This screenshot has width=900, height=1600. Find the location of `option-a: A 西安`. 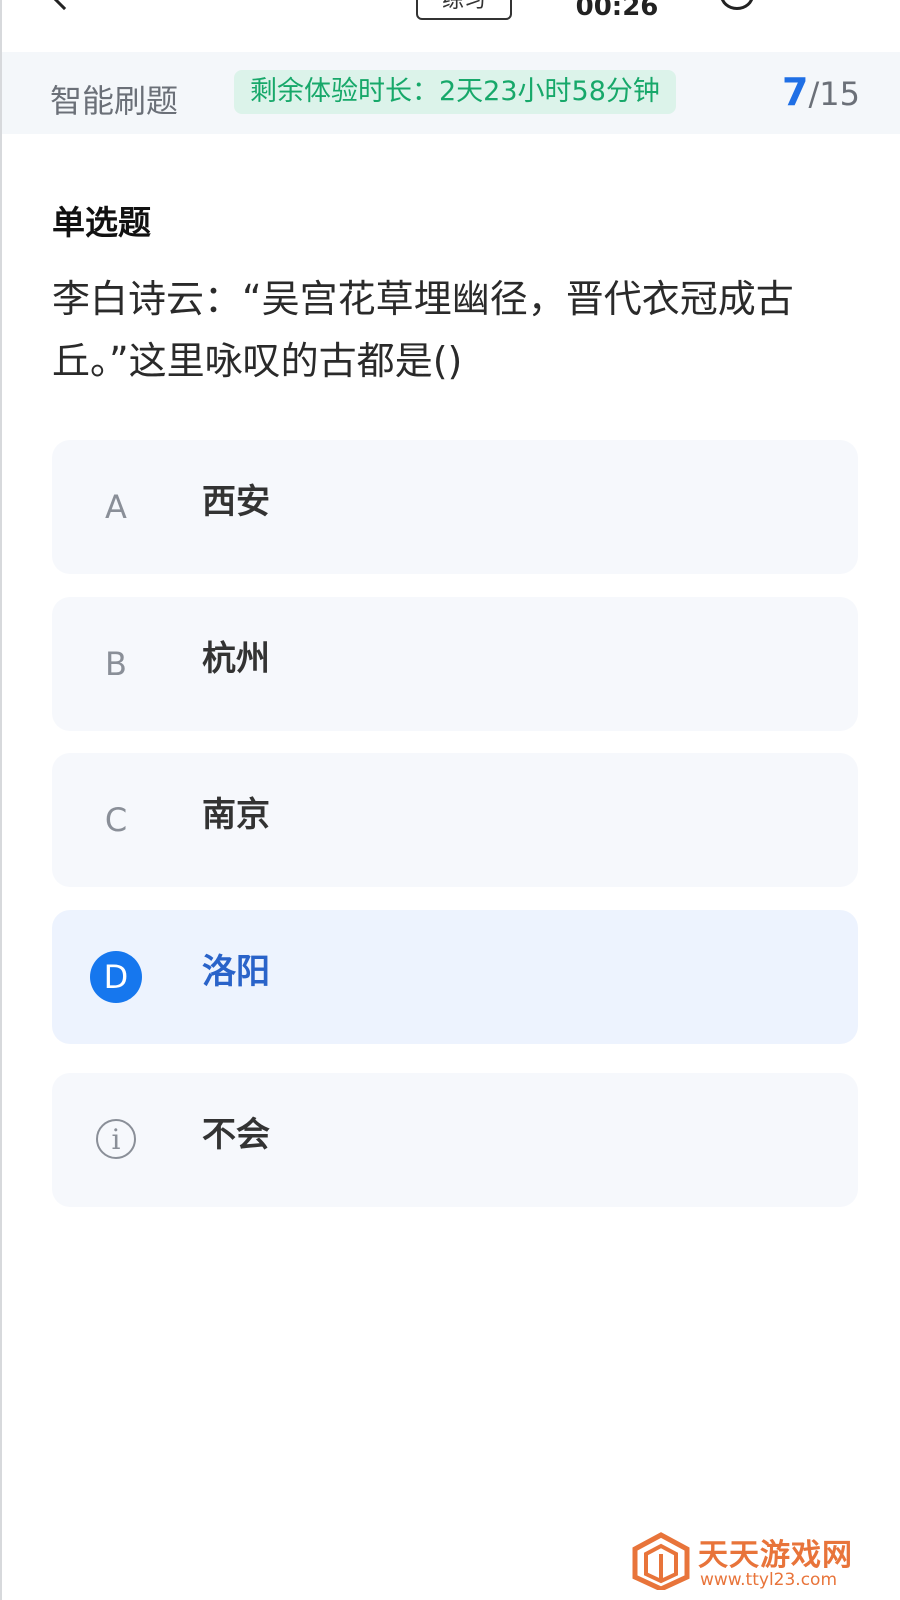

option-a: A 西安 is located at coordinates (455, 507).